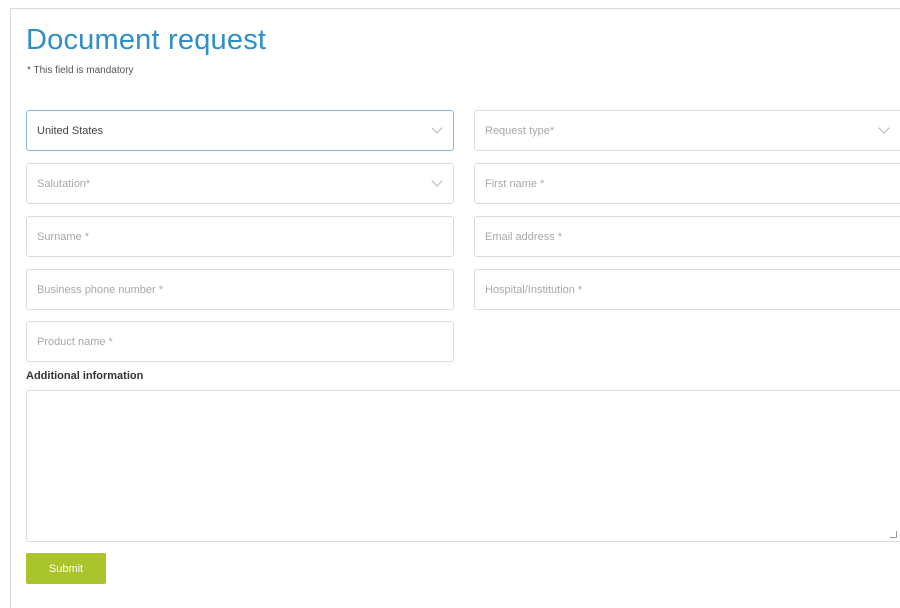 The image size is (900, 608). Describe the element at coordinates (240, 289) in the screenshot. I see `phone-field: Business phone number *` at that location.